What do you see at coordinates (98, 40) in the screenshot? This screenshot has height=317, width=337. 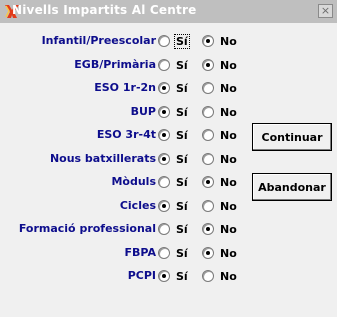 I see `level-label: Infantil/Preescolar` at bounding box center [98, 40].